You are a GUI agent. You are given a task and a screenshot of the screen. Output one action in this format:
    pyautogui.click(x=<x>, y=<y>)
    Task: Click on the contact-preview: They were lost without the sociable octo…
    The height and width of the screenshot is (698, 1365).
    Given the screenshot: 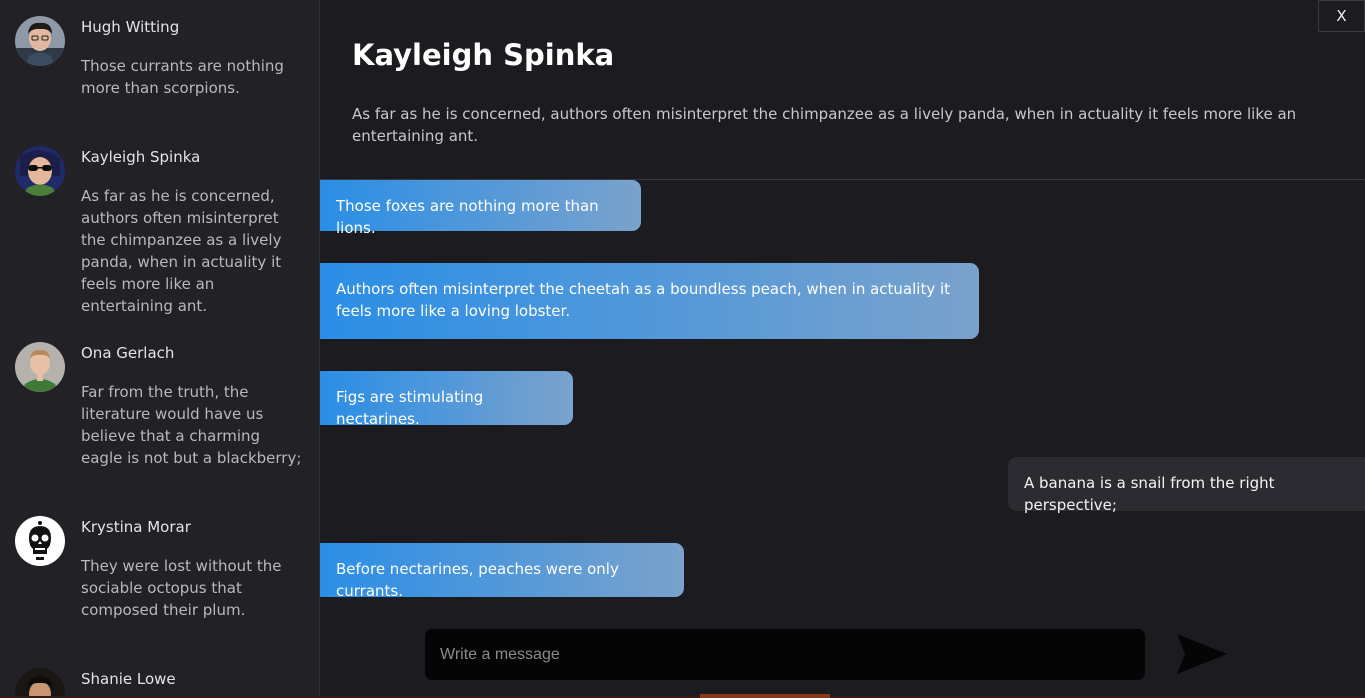 What is the action you would take?
    pyautogui.click(x=181, y=588)
    